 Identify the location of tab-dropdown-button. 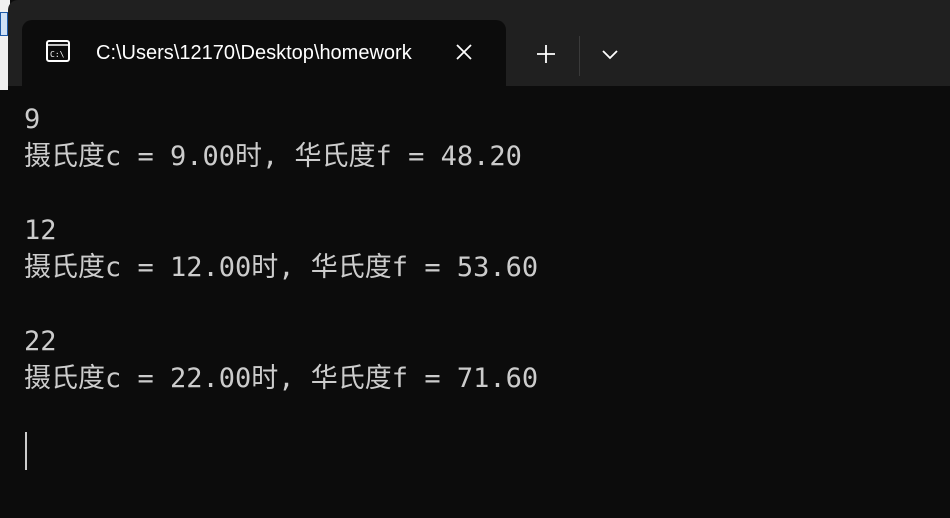
(610, 54).